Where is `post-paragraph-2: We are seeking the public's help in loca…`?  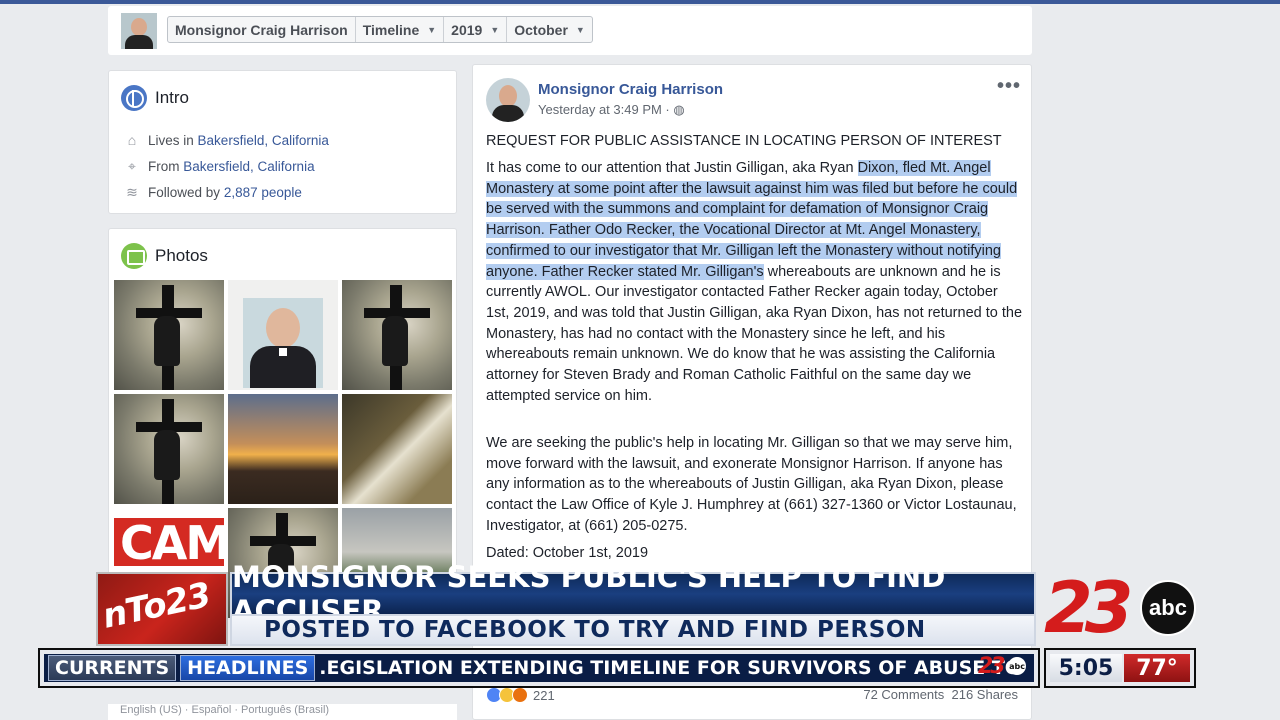 post-paragraph-2: We are seeking the public's help in loca… is located at coordinates (751, 484).